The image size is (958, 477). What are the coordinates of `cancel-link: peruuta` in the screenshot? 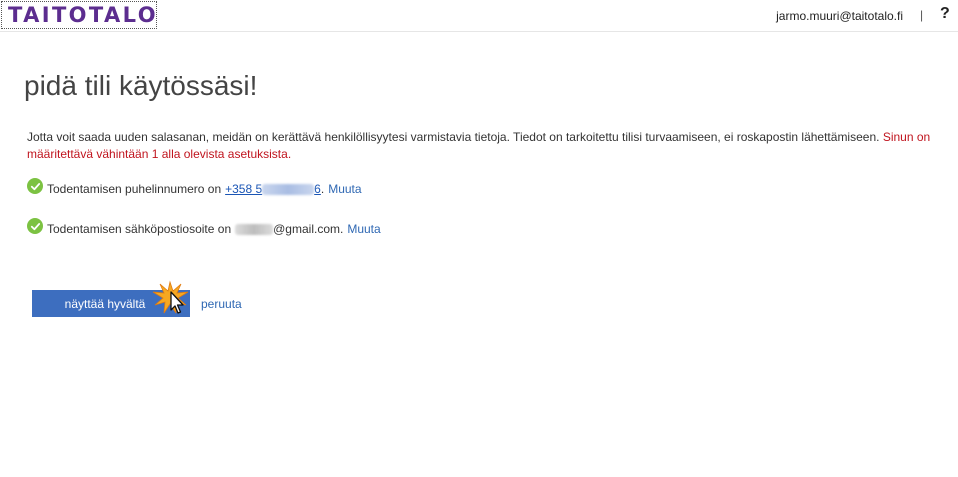 It's located at (221, 304).